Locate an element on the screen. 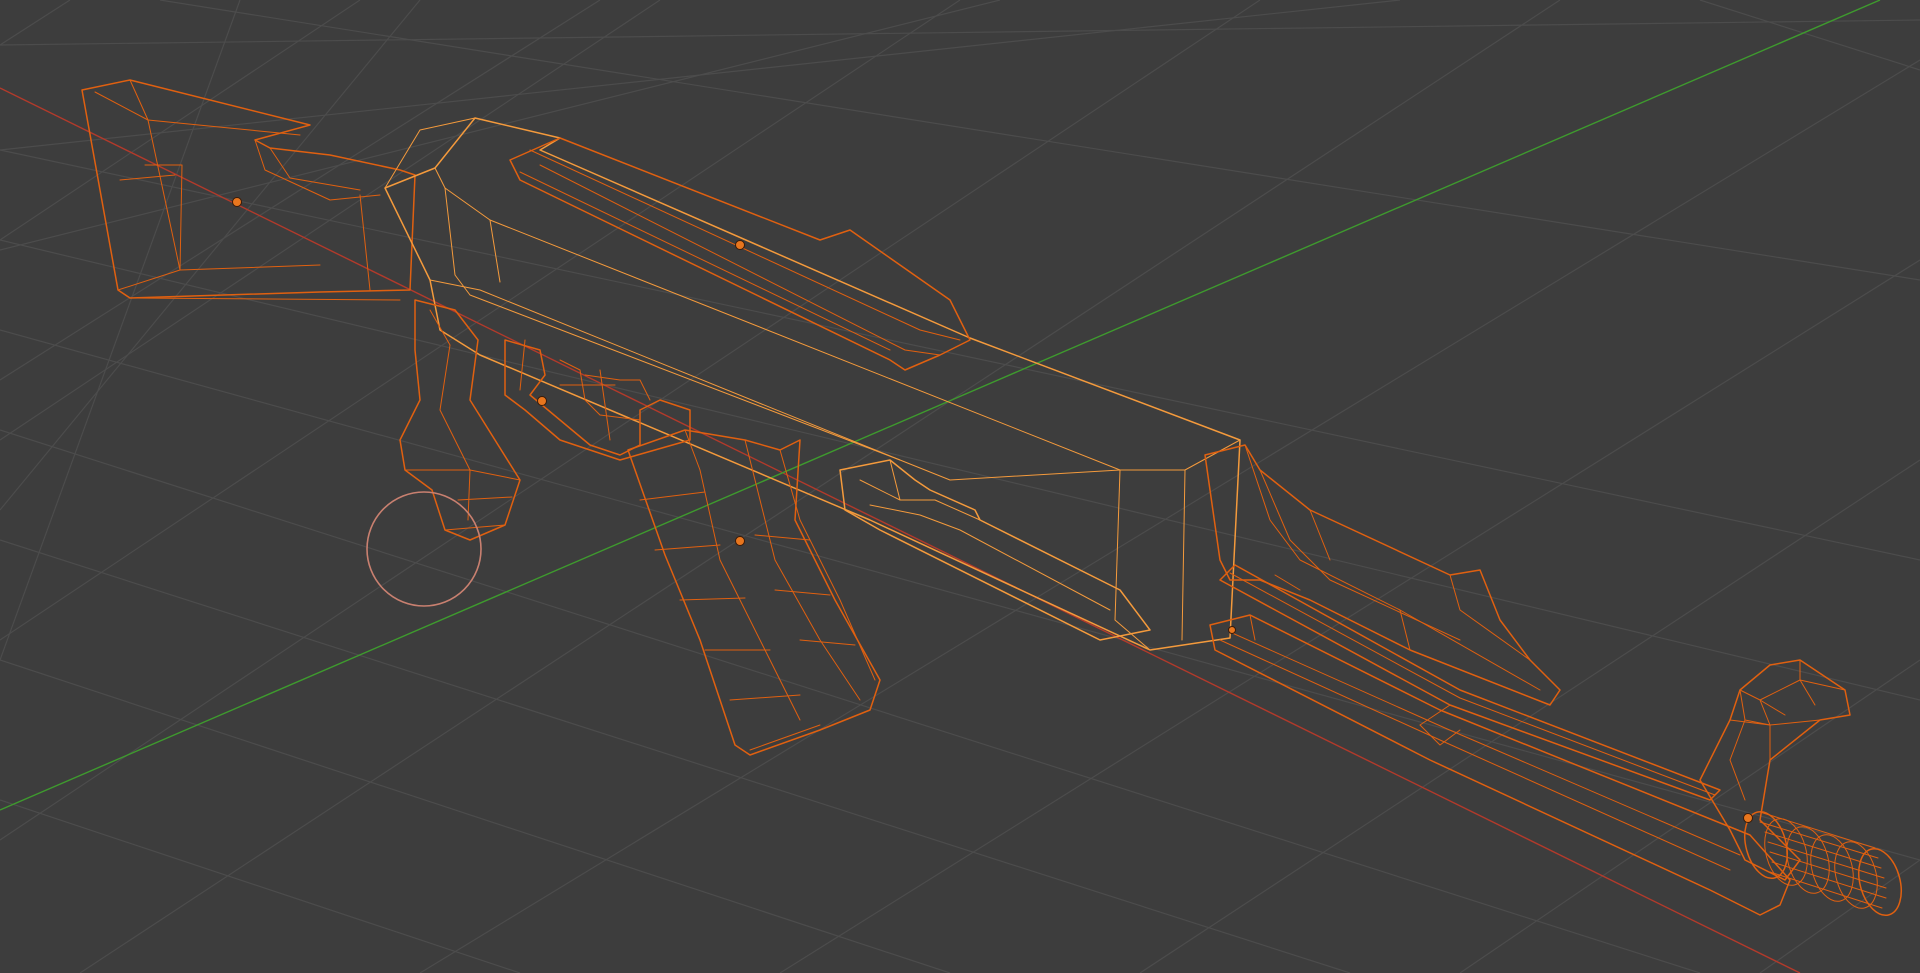  3d-cursor is located at coordinates (424, 549).